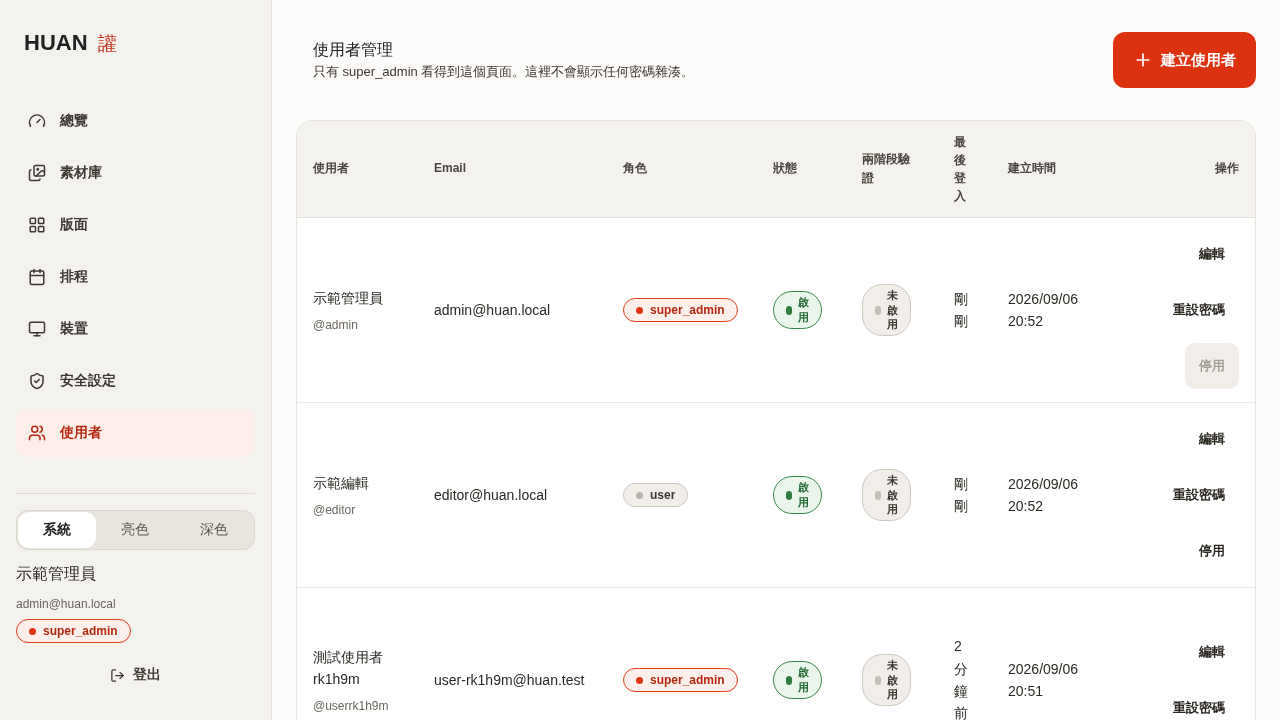 The image size is (1280, 720). Describe the element at coordinates (1044, 680) in the screenshot. I see `created-cell-text: 2026/09/06 20:51` at that location.